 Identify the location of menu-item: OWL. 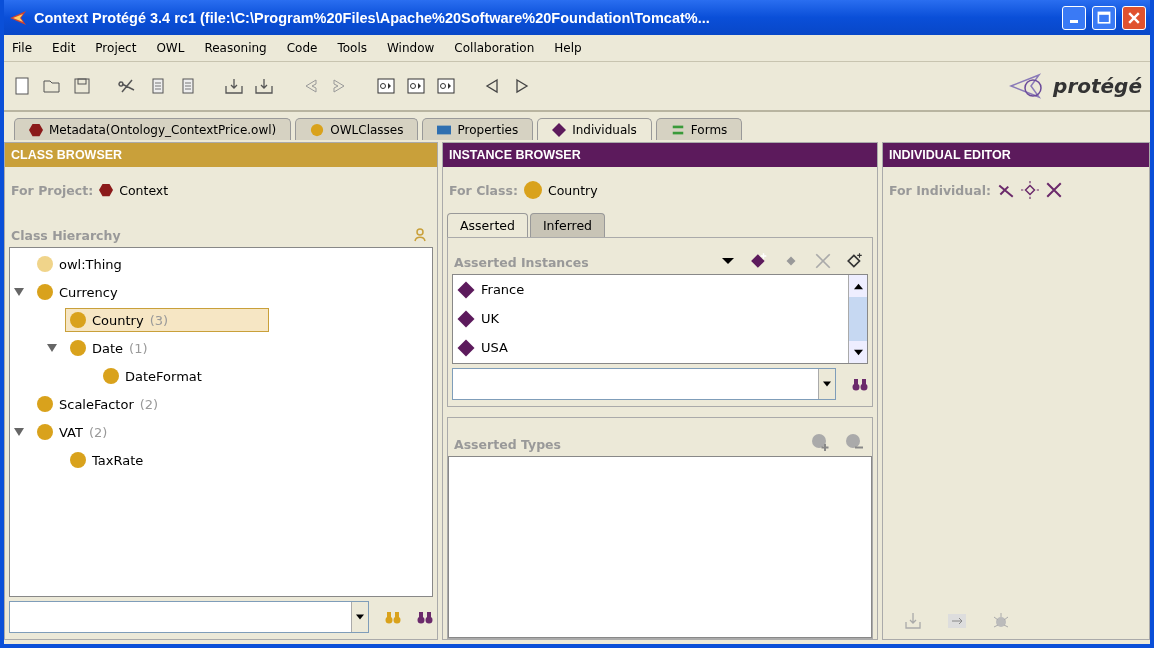
(170, 48).